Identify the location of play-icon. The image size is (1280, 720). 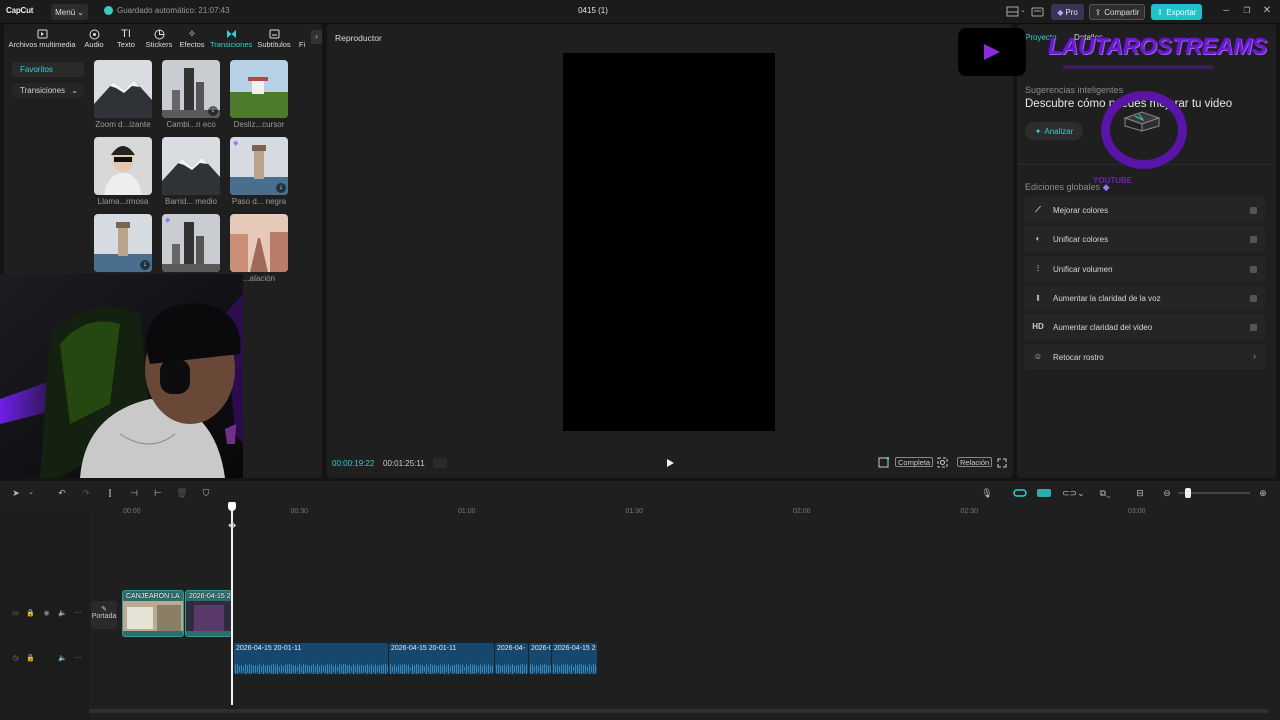
(670, 463).